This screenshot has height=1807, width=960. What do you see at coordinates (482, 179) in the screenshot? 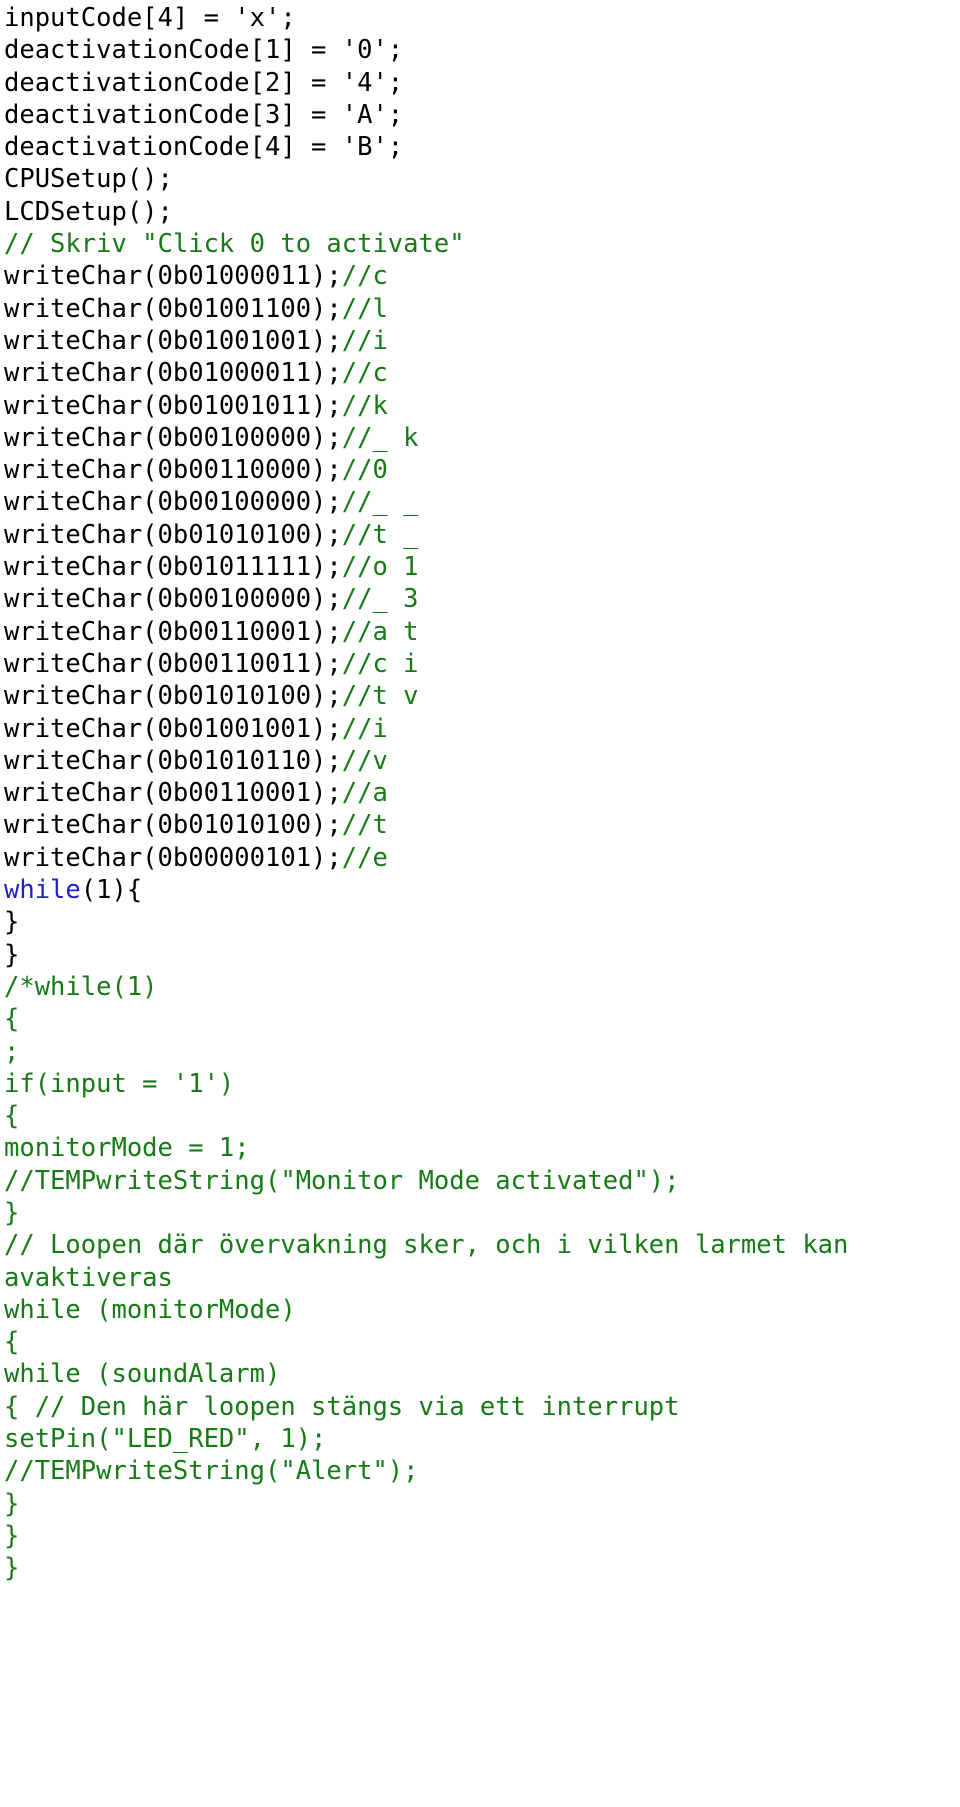
I see `code-line: CPUSetup();` at bounding box center [482, 179].